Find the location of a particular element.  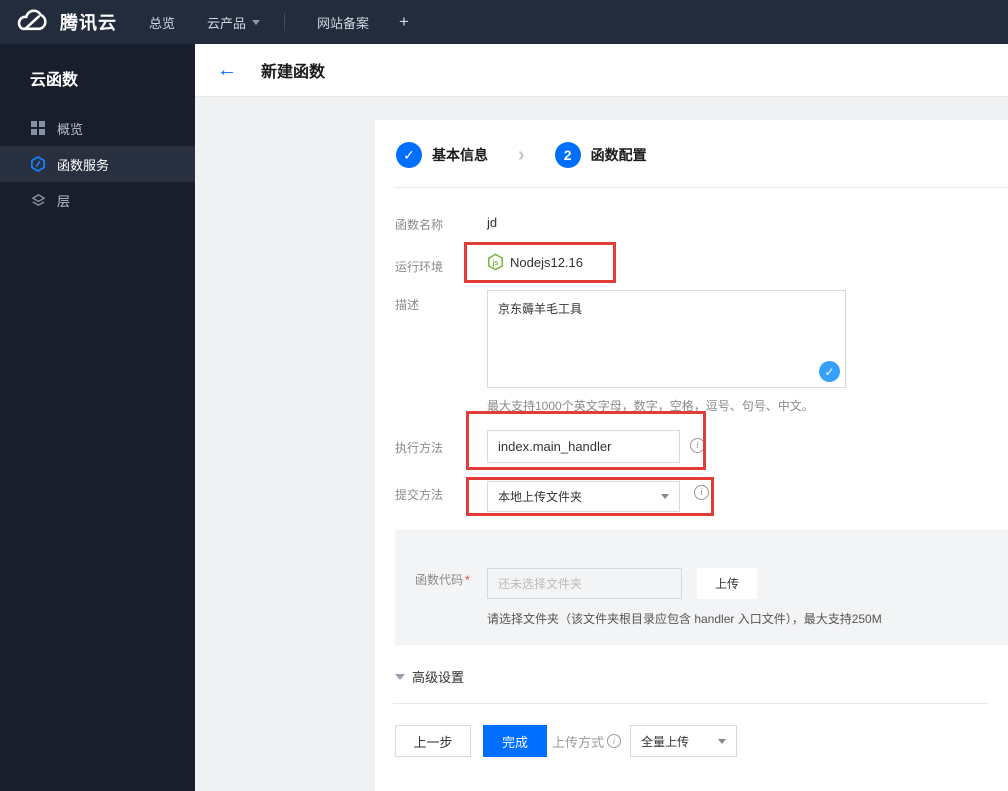

upload-mode-label: 上传方式 i is located at coordinates (587, 741).